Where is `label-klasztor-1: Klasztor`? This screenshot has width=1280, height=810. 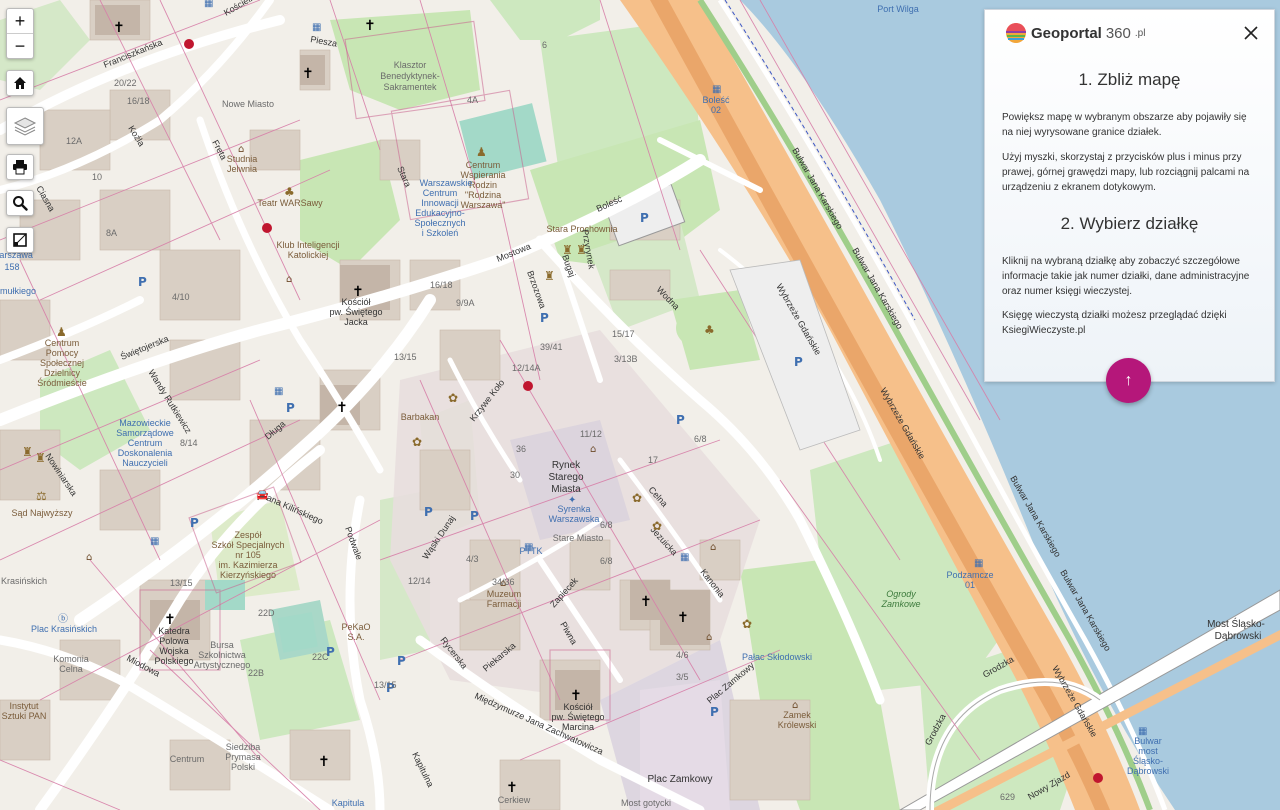
label-klasztor-1: Klasztor is located at coordinates (410, 65).